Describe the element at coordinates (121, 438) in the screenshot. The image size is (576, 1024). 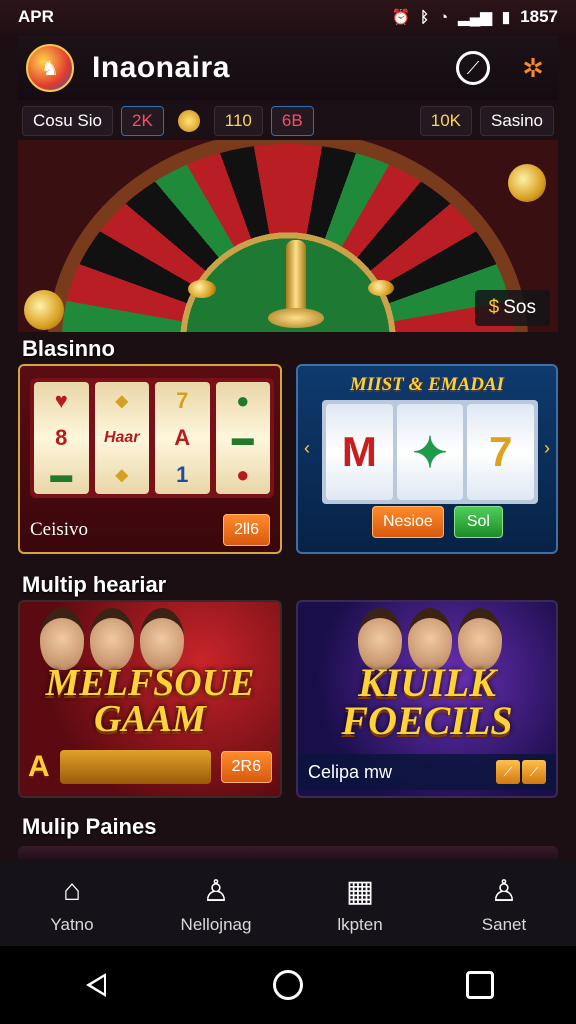
I see `slot-reel: ◆ Haar ◆` at that location.